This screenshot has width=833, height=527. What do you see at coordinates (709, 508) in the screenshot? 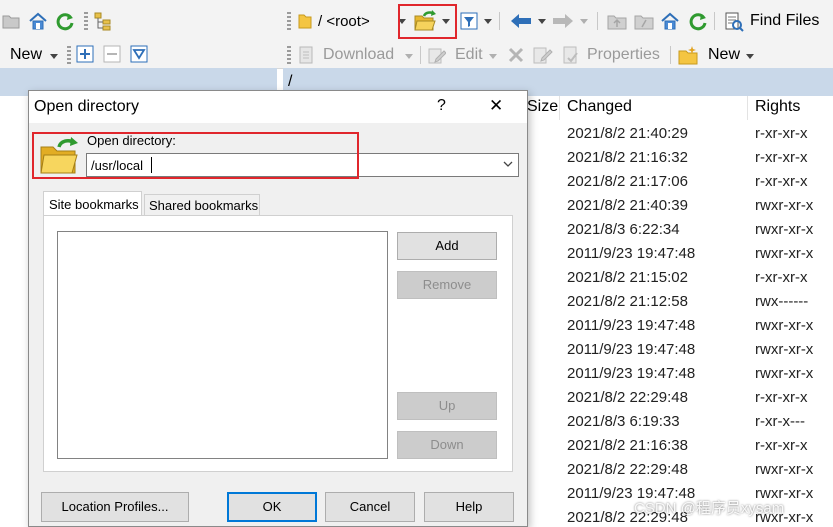
I see `watermark: CSDN @程序员xysam` at bounding box center [709, 508].